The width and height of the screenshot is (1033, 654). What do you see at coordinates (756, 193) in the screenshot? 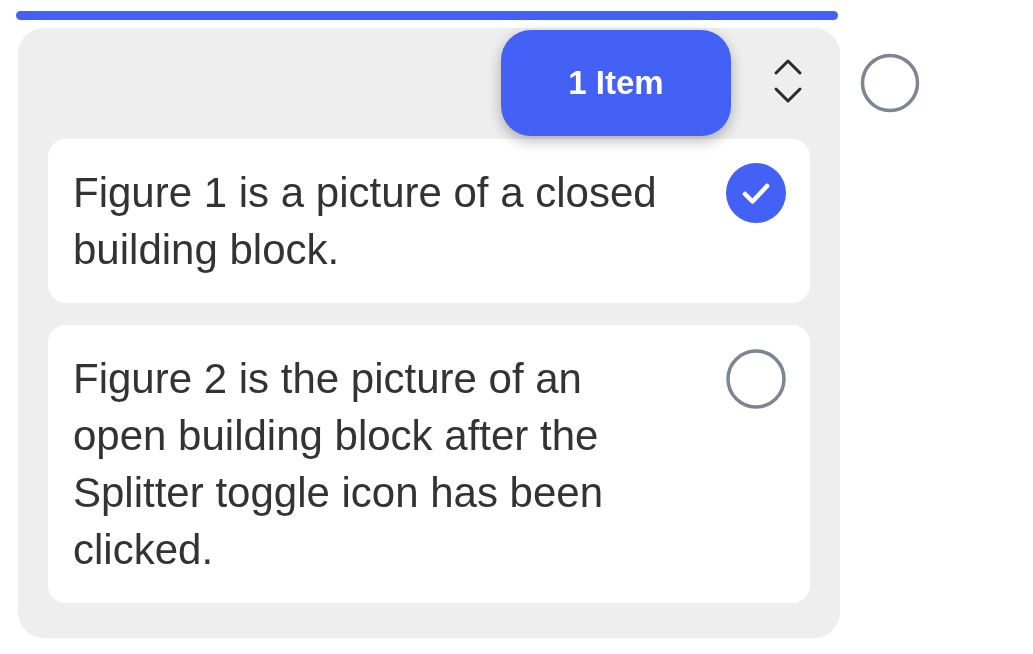
I see `checked-circle-checkbox` at bounding box center [756, 193].